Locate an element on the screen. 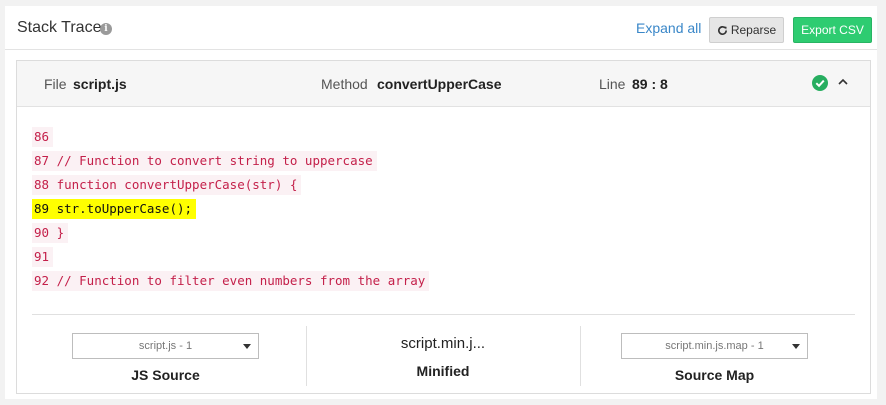 This screenshot has width=886, height=405. code-line: 86 is located at coordinates (43, 137).